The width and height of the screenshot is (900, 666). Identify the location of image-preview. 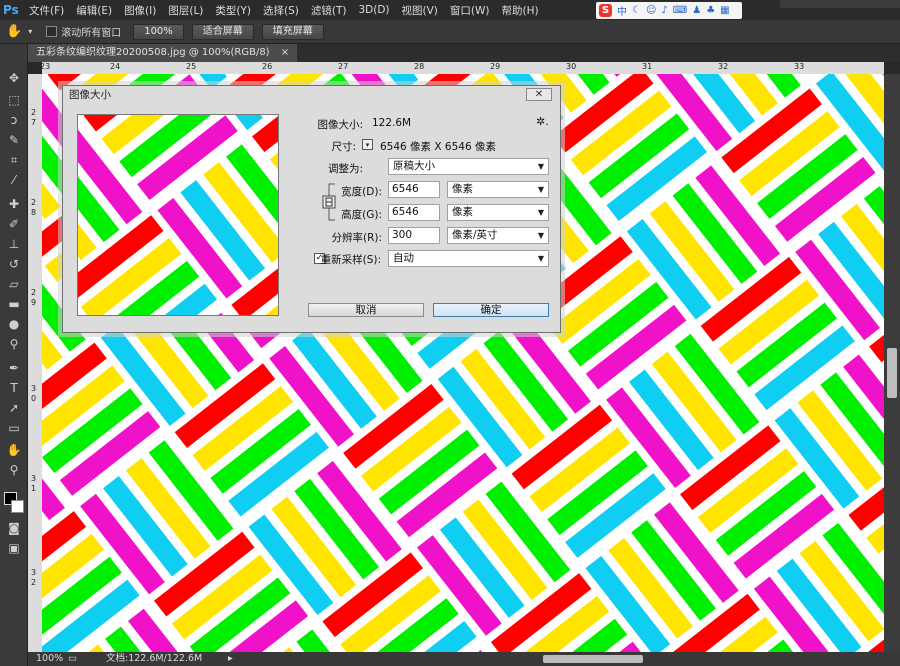
(178, 215).